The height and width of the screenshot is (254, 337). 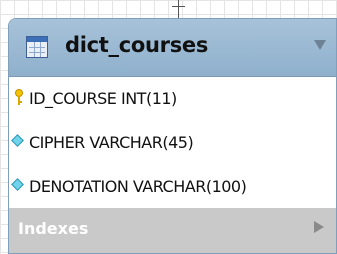 I want to click on column-label: DENOTATION VARCHAR(100), so click(x=138, y=186).